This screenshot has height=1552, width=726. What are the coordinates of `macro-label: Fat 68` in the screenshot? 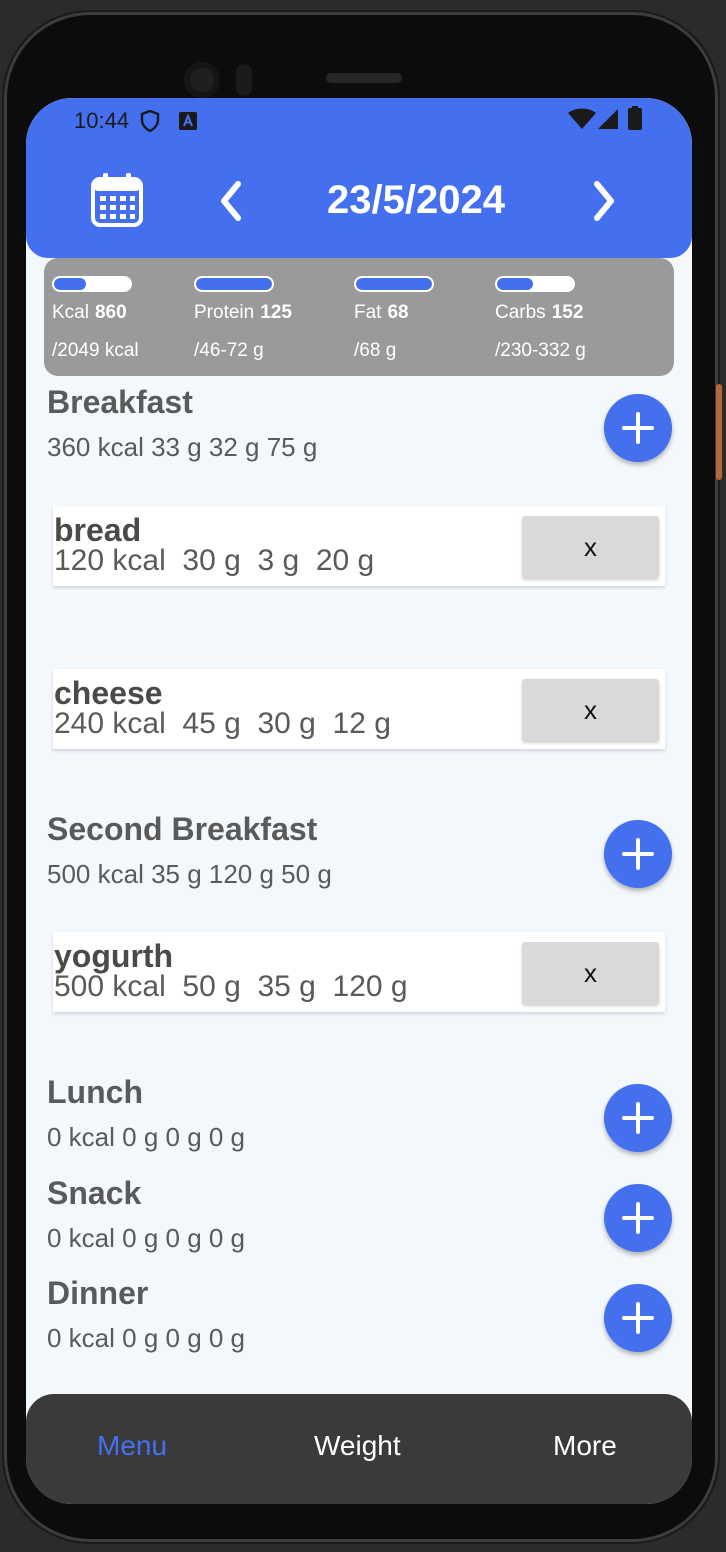 It's located at (381, 312).